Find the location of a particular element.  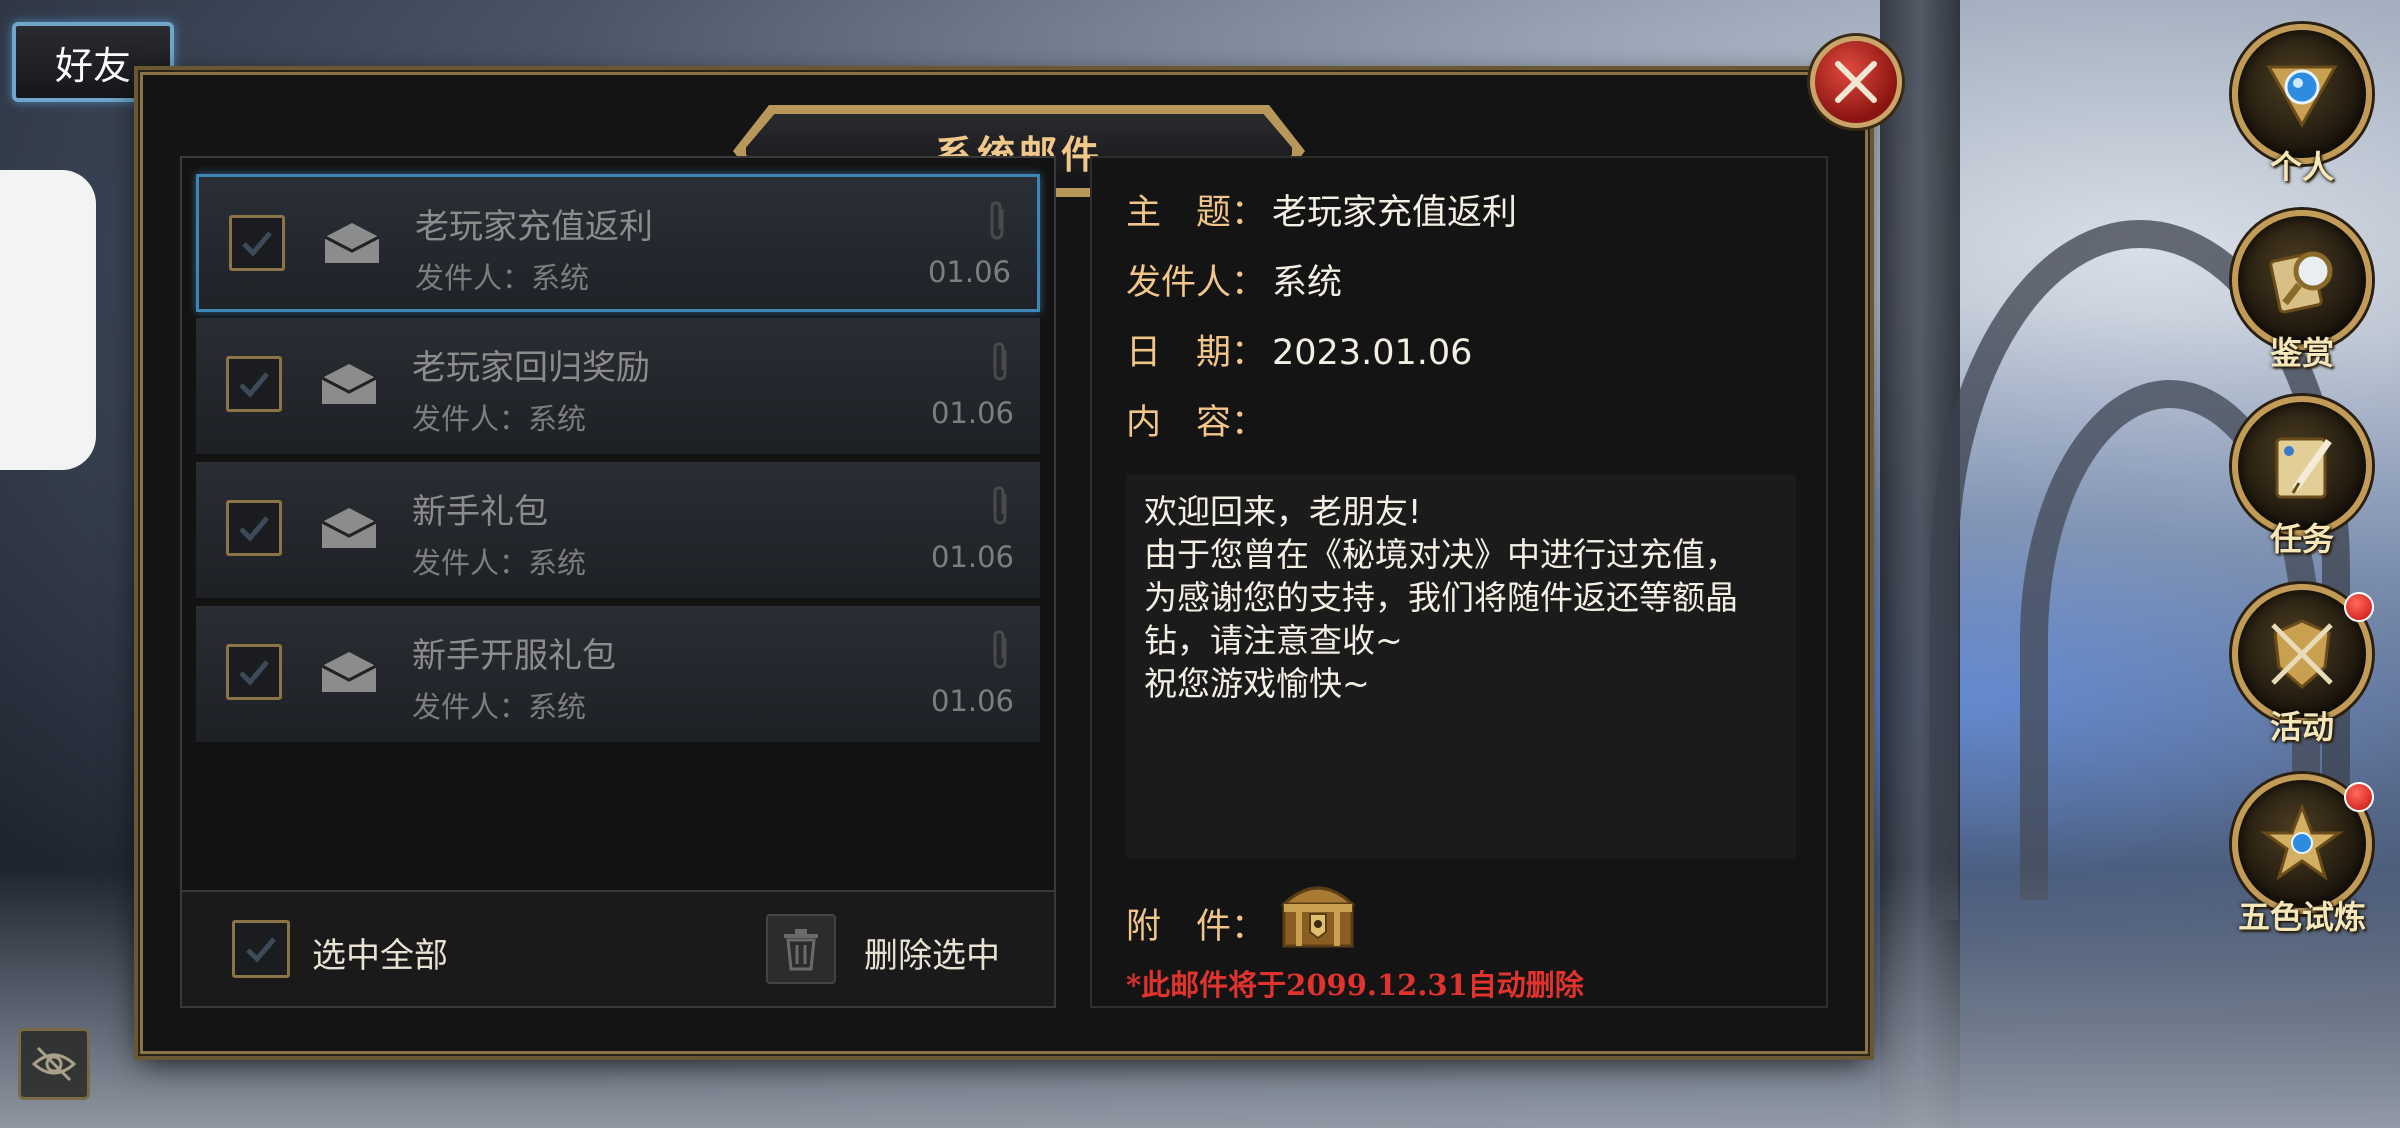

friend-tab-label: 好友 is located at coordinates (92, 65).